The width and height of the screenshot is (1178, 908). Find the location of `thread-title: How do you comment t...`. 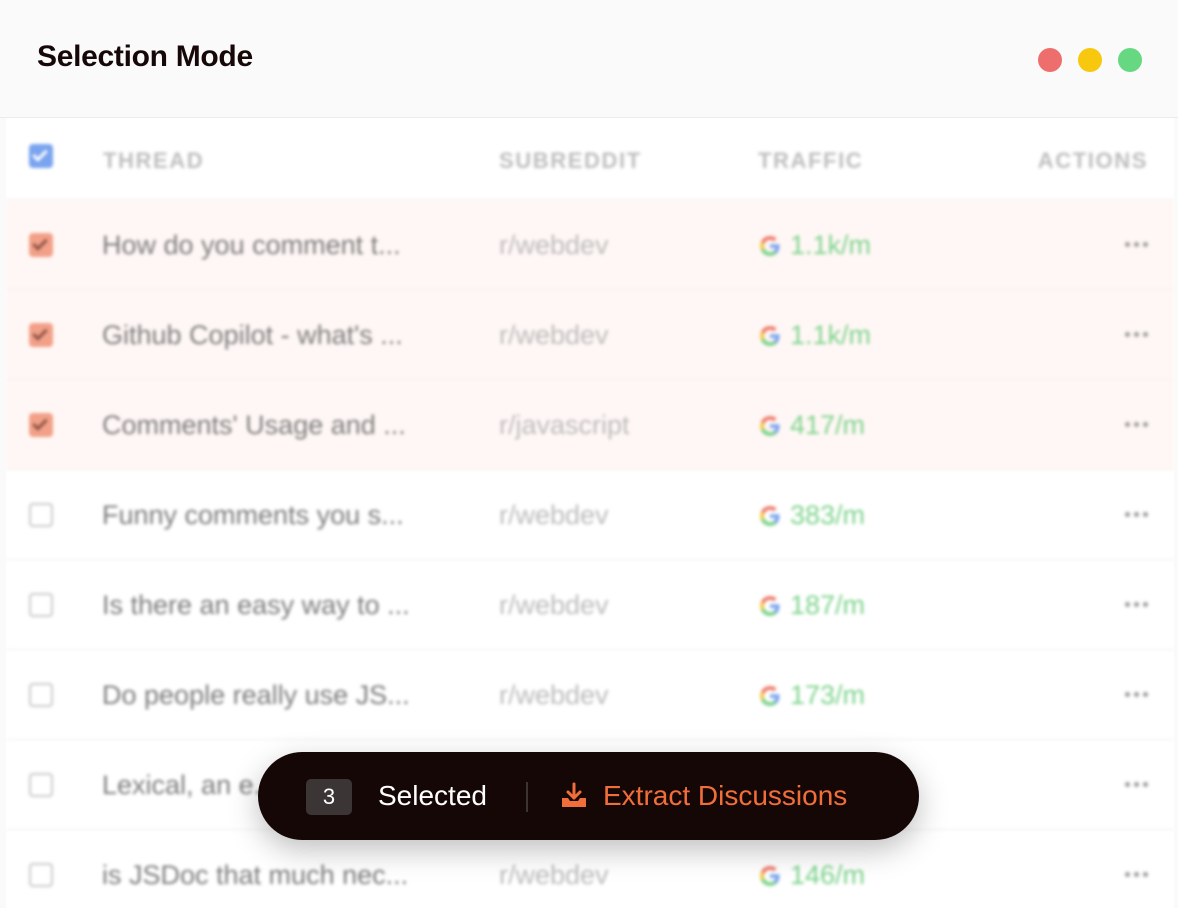

thread-title: How do you comment t... is located at coordinates (277, 245).